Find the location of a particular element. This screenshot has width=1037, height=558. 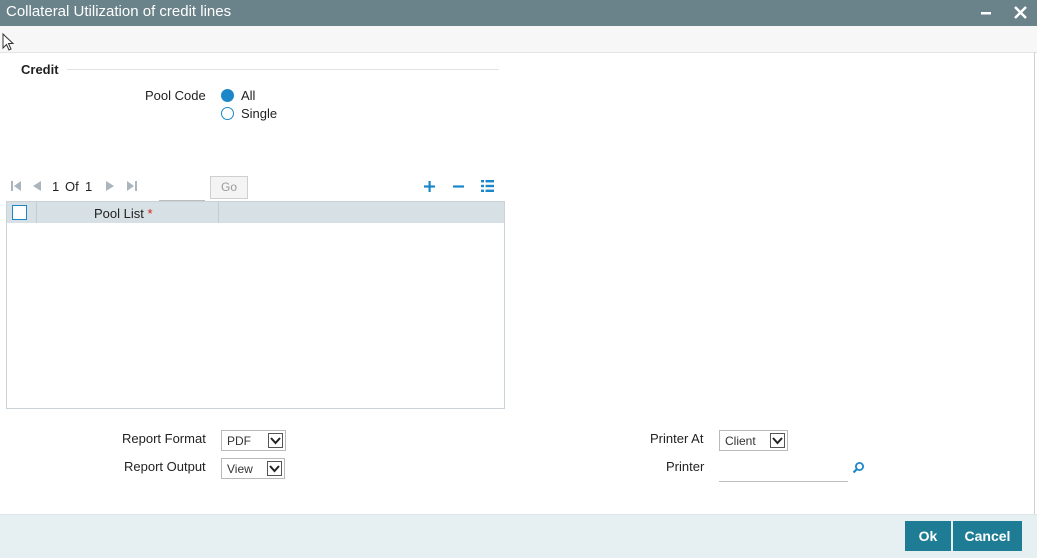

report-format-label: Report Format is located at coordinates (164, 438).